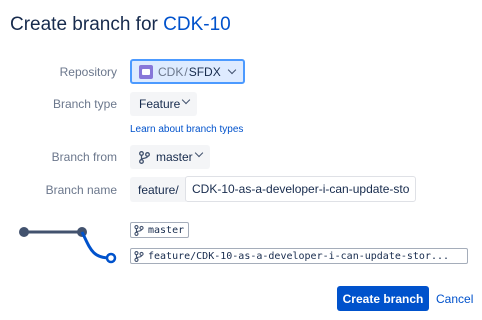 This screenshot has width=482, height=320. I want to click on learn-branch-types-link: Learn about branch types, so click(186, 129).